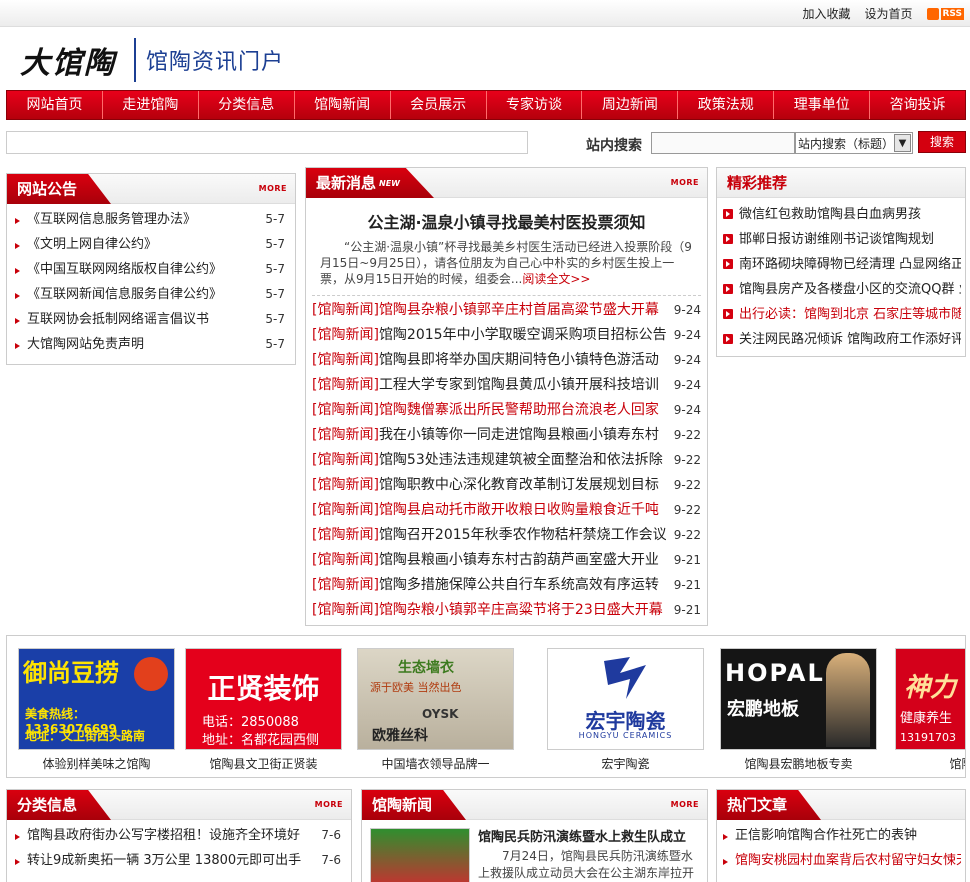 The width and height of the screenshot is (970, 882). I want to click on classified-item: 馆陶县政府街办公写字楼招租！设施齐全环境好 7-6, so click(178, 835).